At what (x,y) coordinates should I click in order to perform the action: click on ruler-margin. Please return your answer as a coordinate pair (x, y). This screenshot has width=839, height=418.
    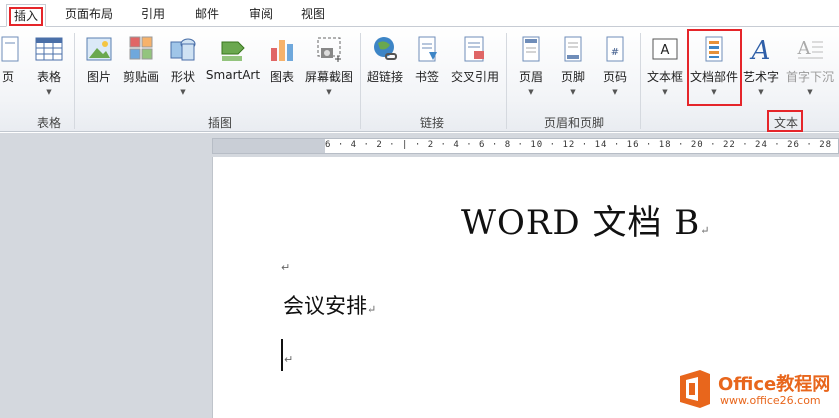
    Looking at the image, I should click on (269, 146).